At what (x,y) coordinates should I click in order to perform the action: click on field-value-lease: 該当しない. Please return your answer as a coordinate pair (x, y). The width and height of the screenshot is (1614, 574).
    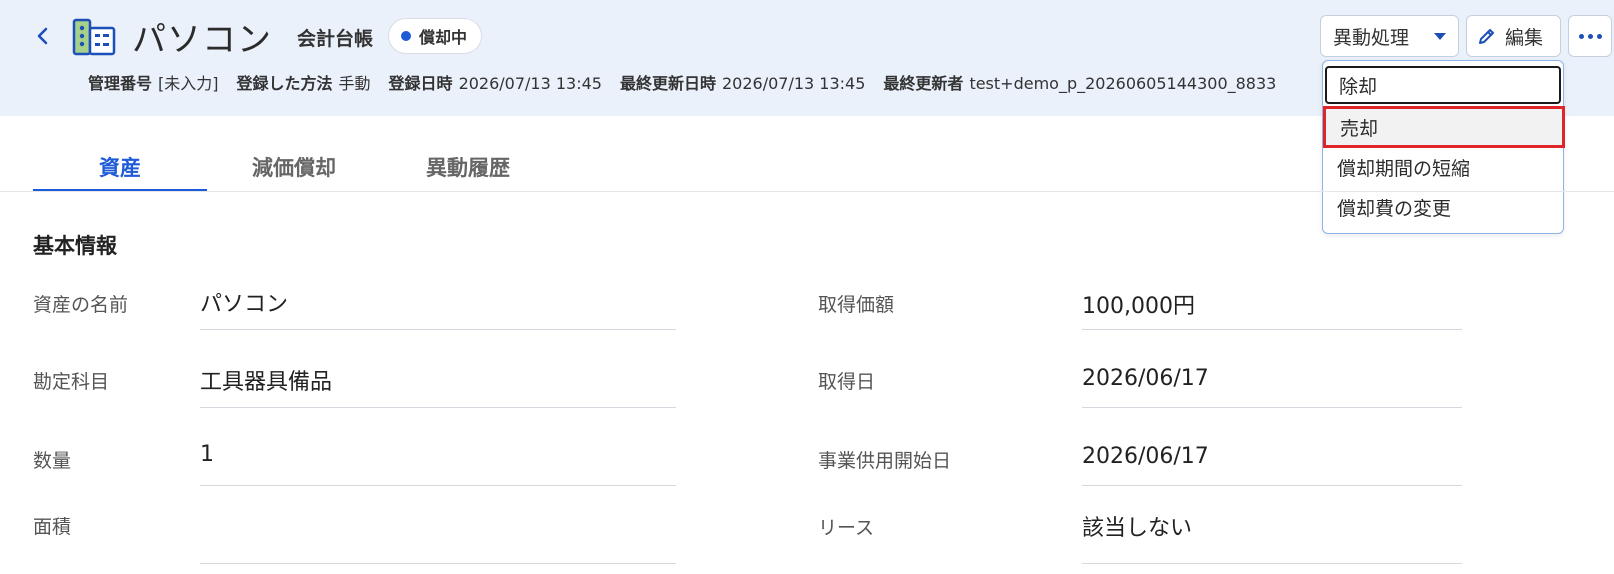
    Looking at the image, I should click on (1137, 528).